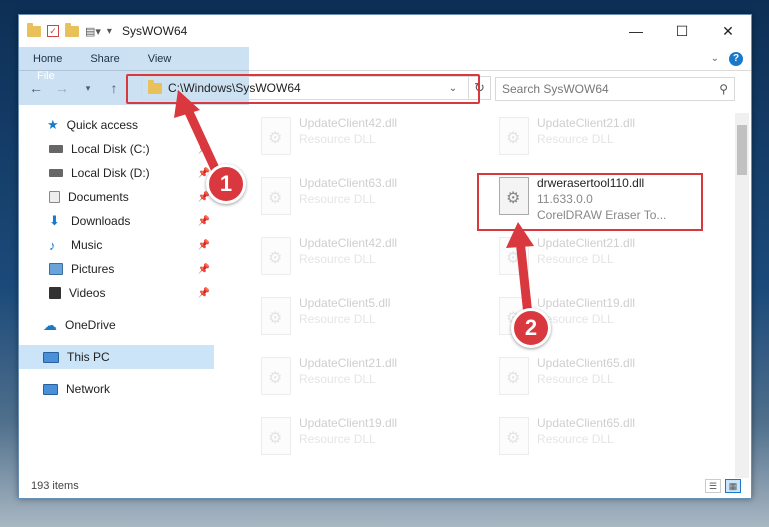  What do you see at coordinates (303, 89) in the screenshot?
I see `address-highlight-box` at bounding box center [303, 89].